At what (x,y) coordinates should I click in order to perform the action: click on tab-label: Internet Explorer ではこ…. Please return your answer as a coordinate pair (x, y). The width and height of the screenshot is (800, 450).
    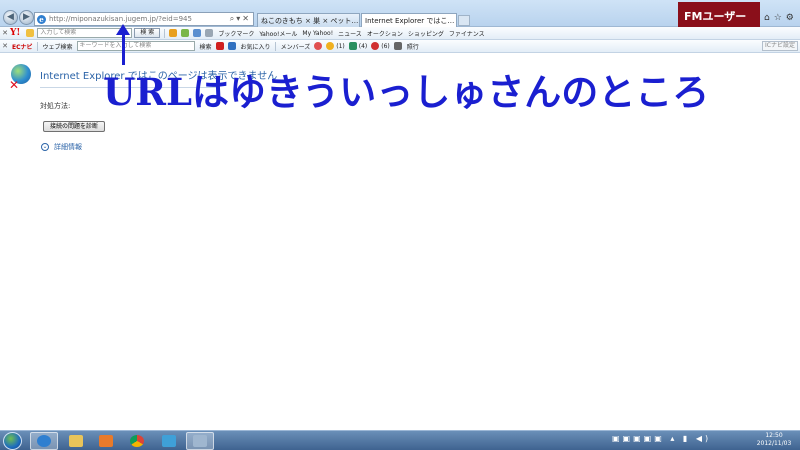
    Looking at the image, I should click on (410, 20).